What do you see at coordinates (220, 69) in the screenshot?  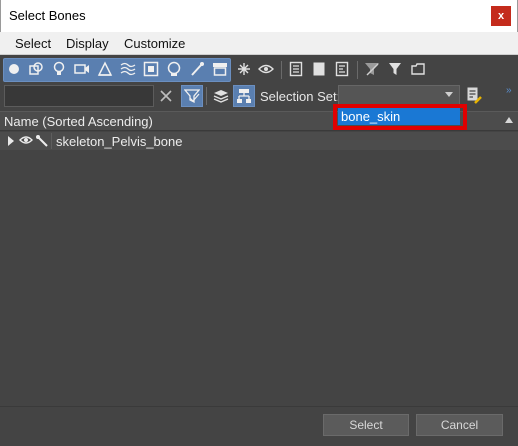 I see `containers-filter-icon` at bounding box center [220, 69].